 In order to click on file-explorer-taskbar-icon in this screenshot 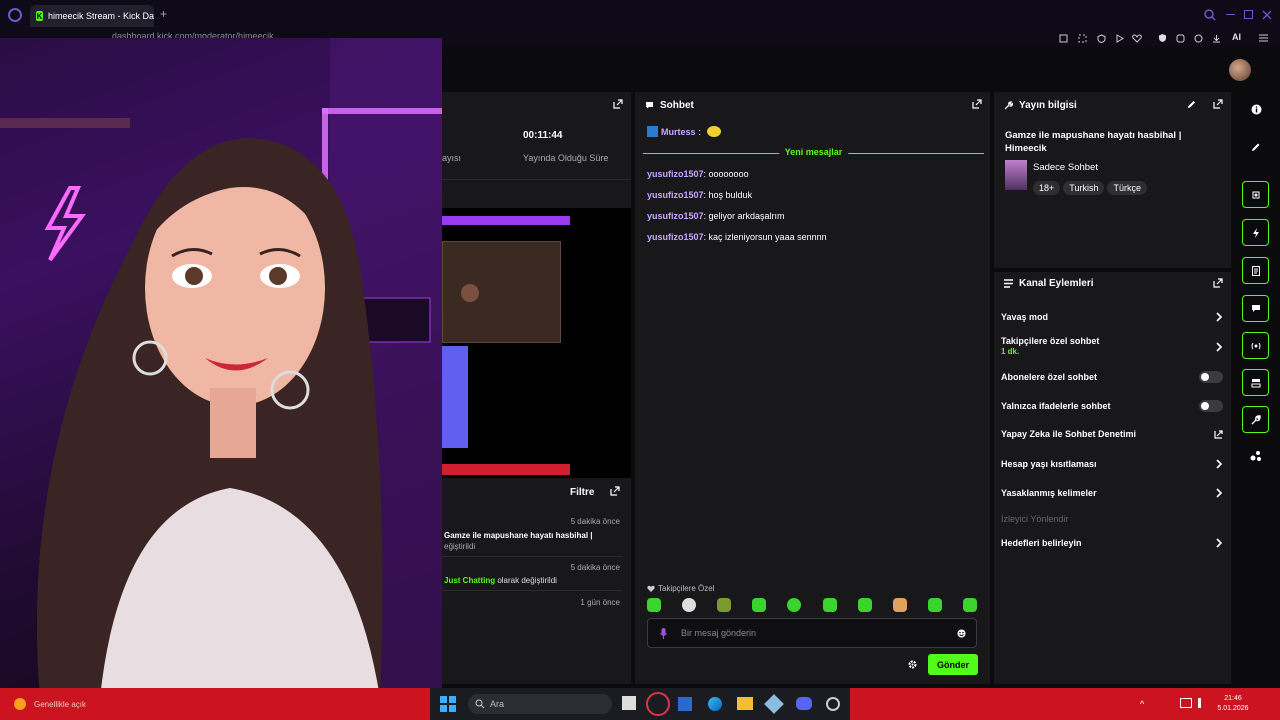, I will do `click(745, 703)`.